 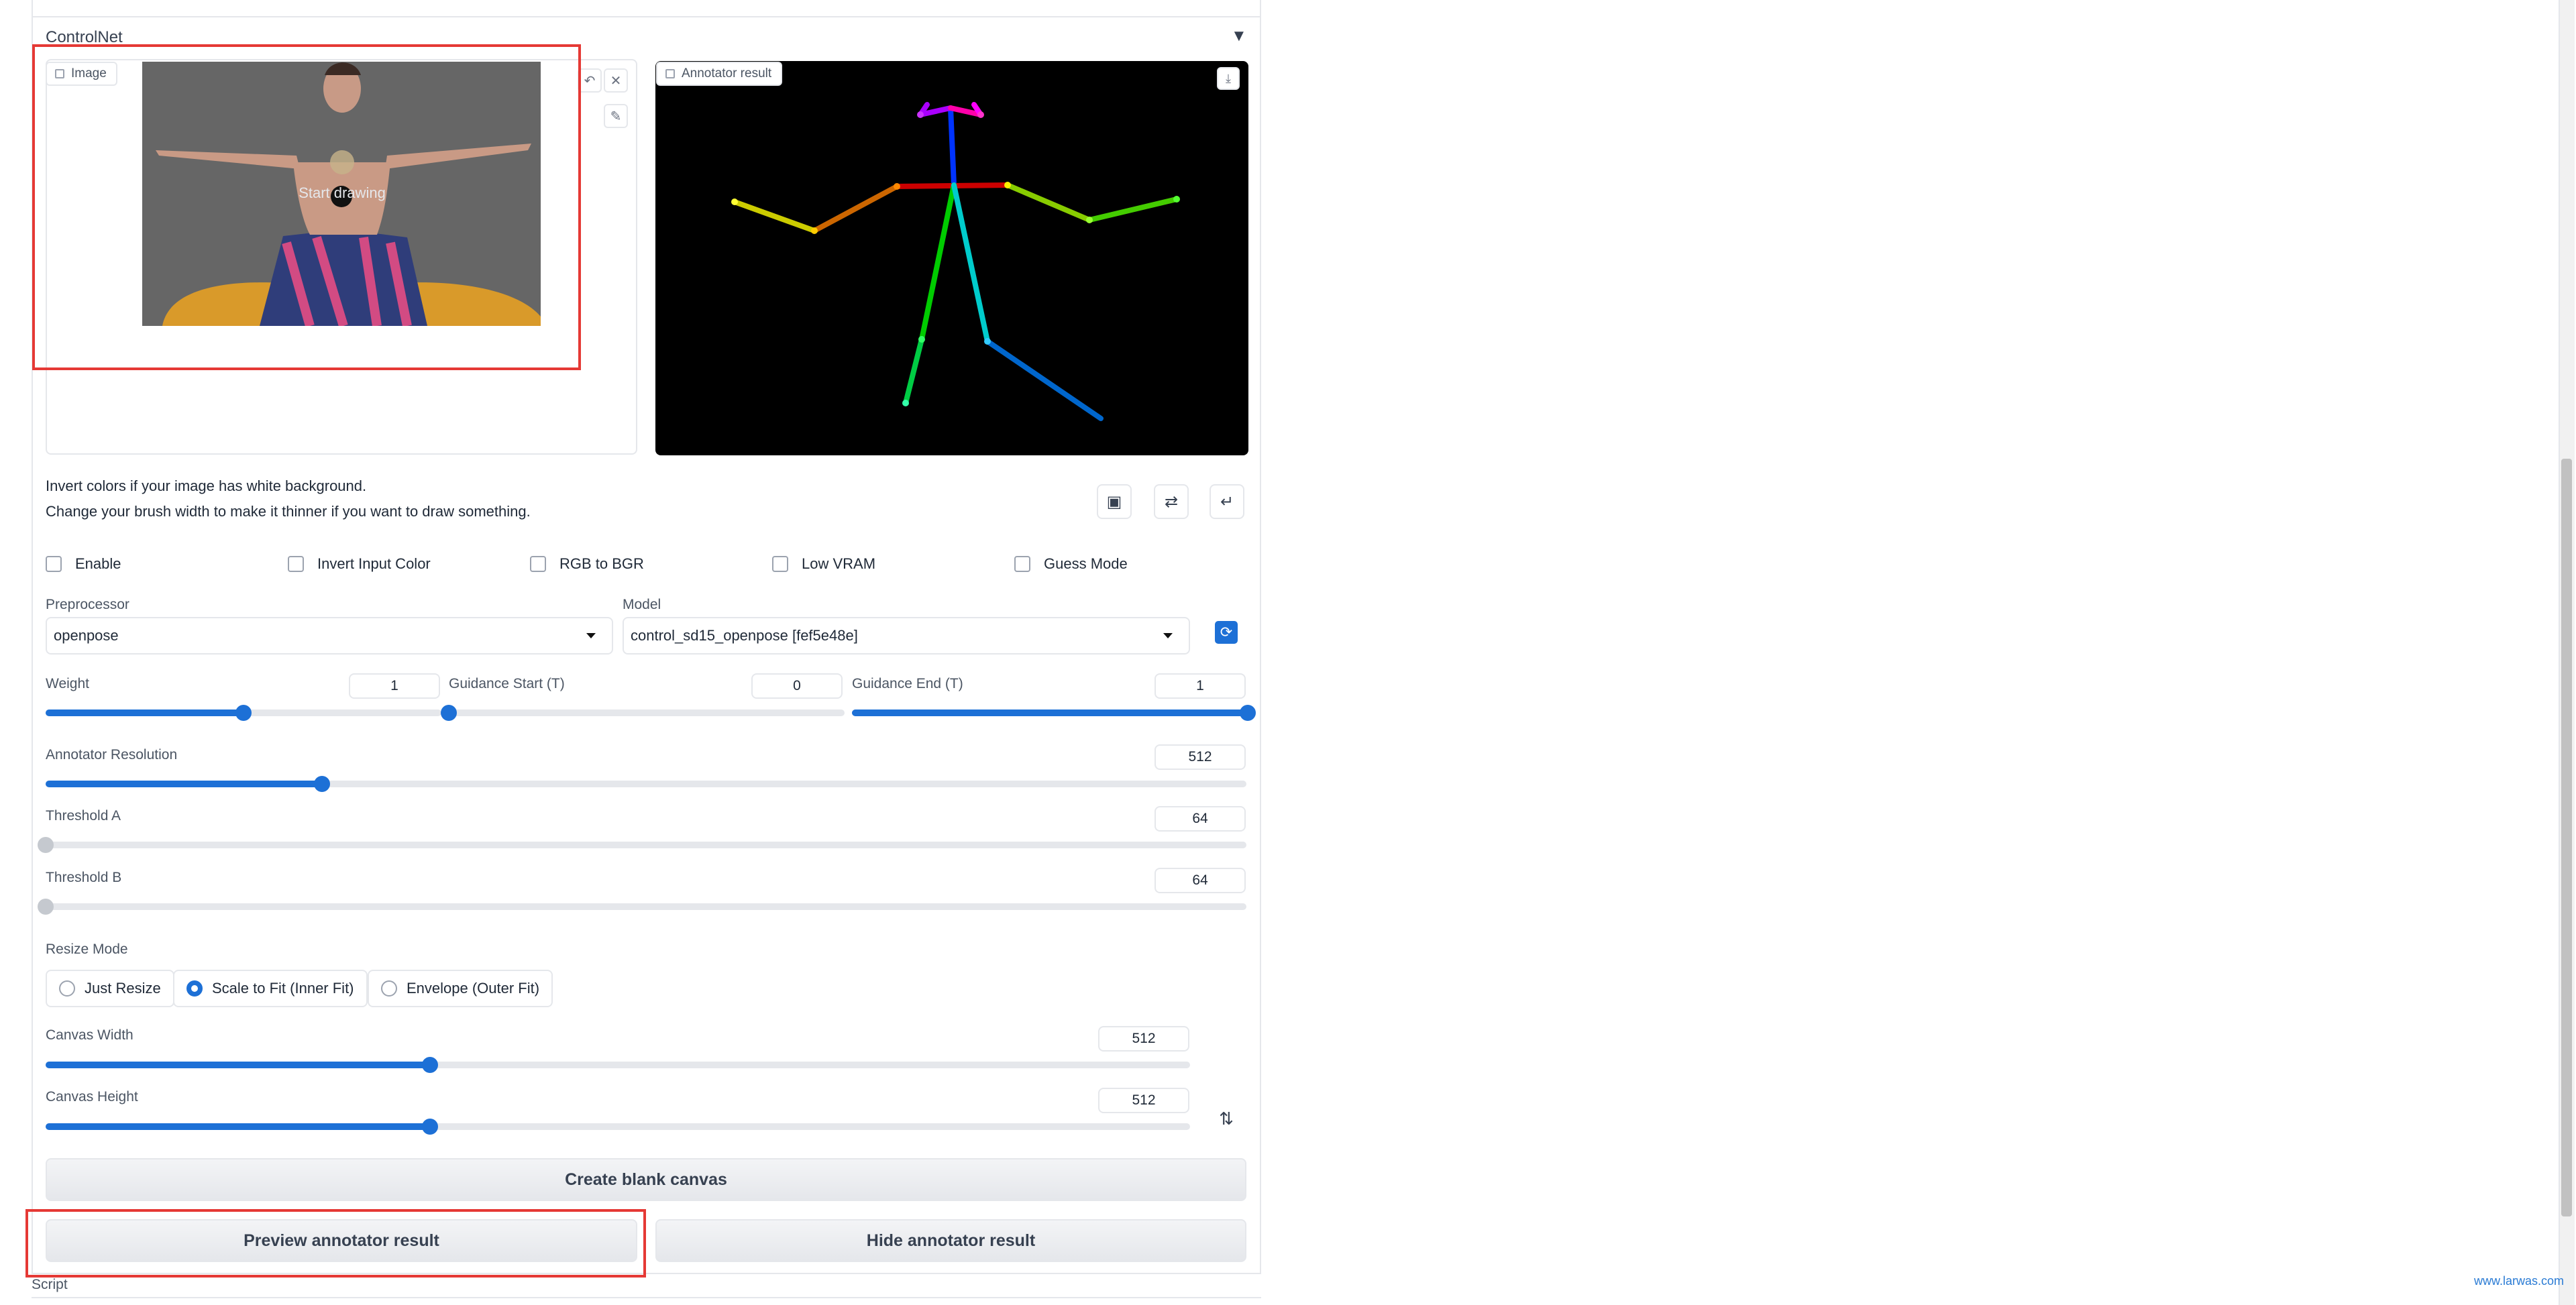 What do you see at coordinates (1200, 880) in the screenshot?
I see `threshold-b-input: 64` at bounding box center [1200, 880].